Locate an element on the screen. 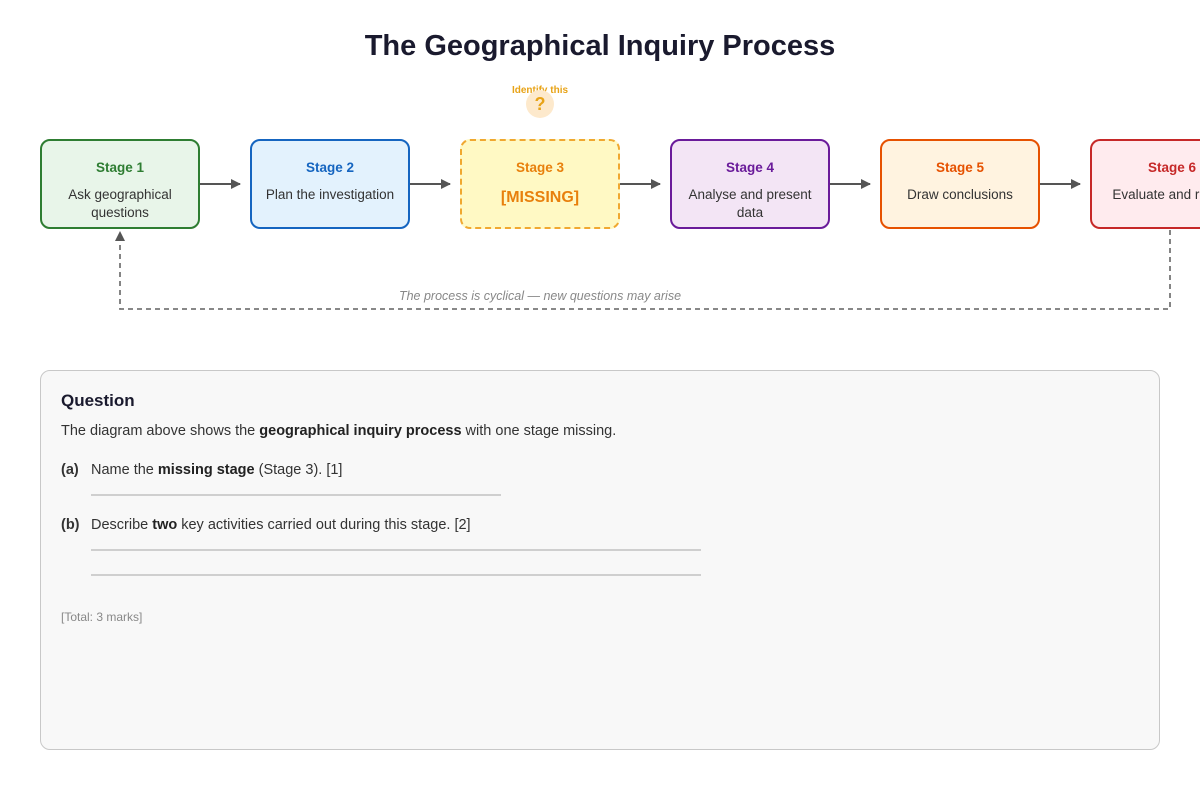 Image resolution: width=1200 pixels, height=800 pixels. stage-number: Stage 5 is located at coordinates (960, 167).